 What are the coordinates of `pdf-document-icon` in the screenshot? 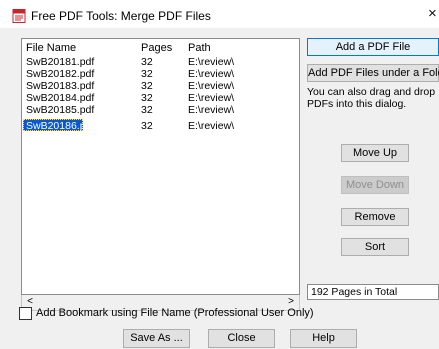 It's located at (19, 16).